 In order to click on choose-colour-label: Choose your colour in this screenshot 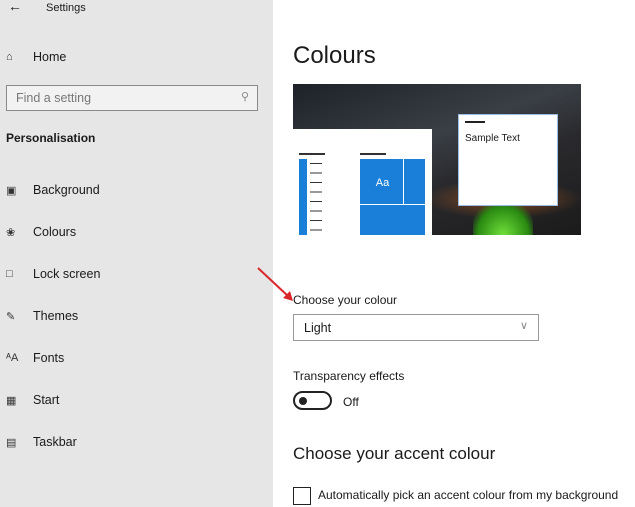, I will do `click(345, 300)`.